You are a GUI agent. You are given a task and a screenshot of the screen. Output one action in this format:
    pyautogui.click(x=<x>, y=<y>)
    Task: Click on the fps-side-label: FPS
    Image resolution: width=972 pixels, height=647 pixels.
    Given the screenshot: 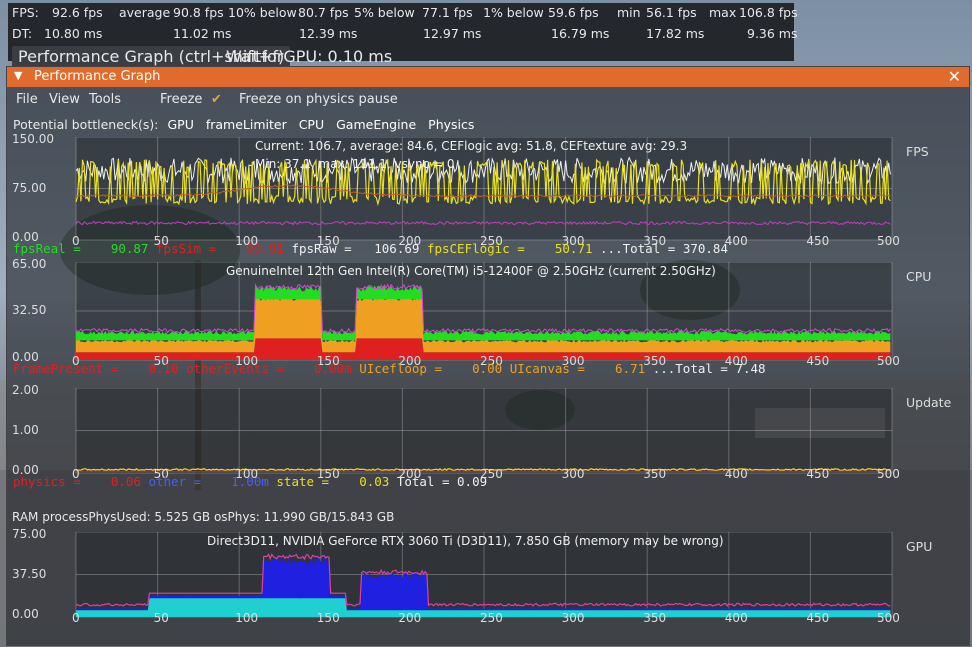 What is the action you would take?
    pyautogui.click(x=917, y=151)
    